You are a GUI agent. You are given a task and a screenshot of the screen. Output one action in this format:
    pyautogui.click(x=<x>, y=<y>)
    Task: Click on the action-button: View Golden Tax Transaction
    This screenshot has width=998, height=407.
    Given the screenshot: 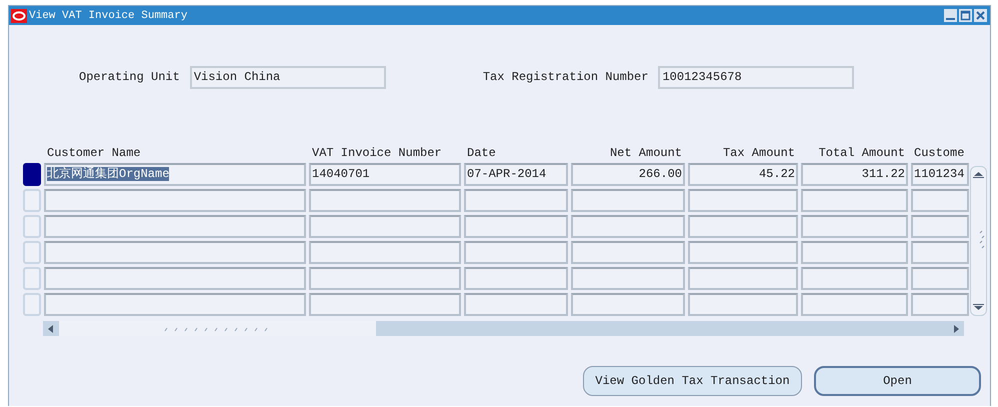 What is the action you would take?
    pyautogui.click(x=692, y=381)
    